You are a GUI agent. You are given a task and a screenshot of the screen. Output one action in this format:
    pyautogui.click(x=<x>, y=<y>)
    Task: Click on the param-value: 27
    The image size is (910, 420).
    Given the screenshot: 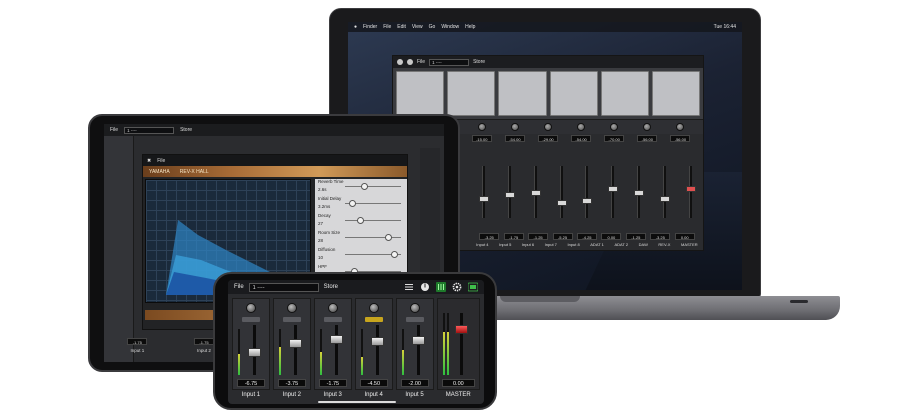 What is the action you would take?
    pyautogui.click(x=321, y=223)
    